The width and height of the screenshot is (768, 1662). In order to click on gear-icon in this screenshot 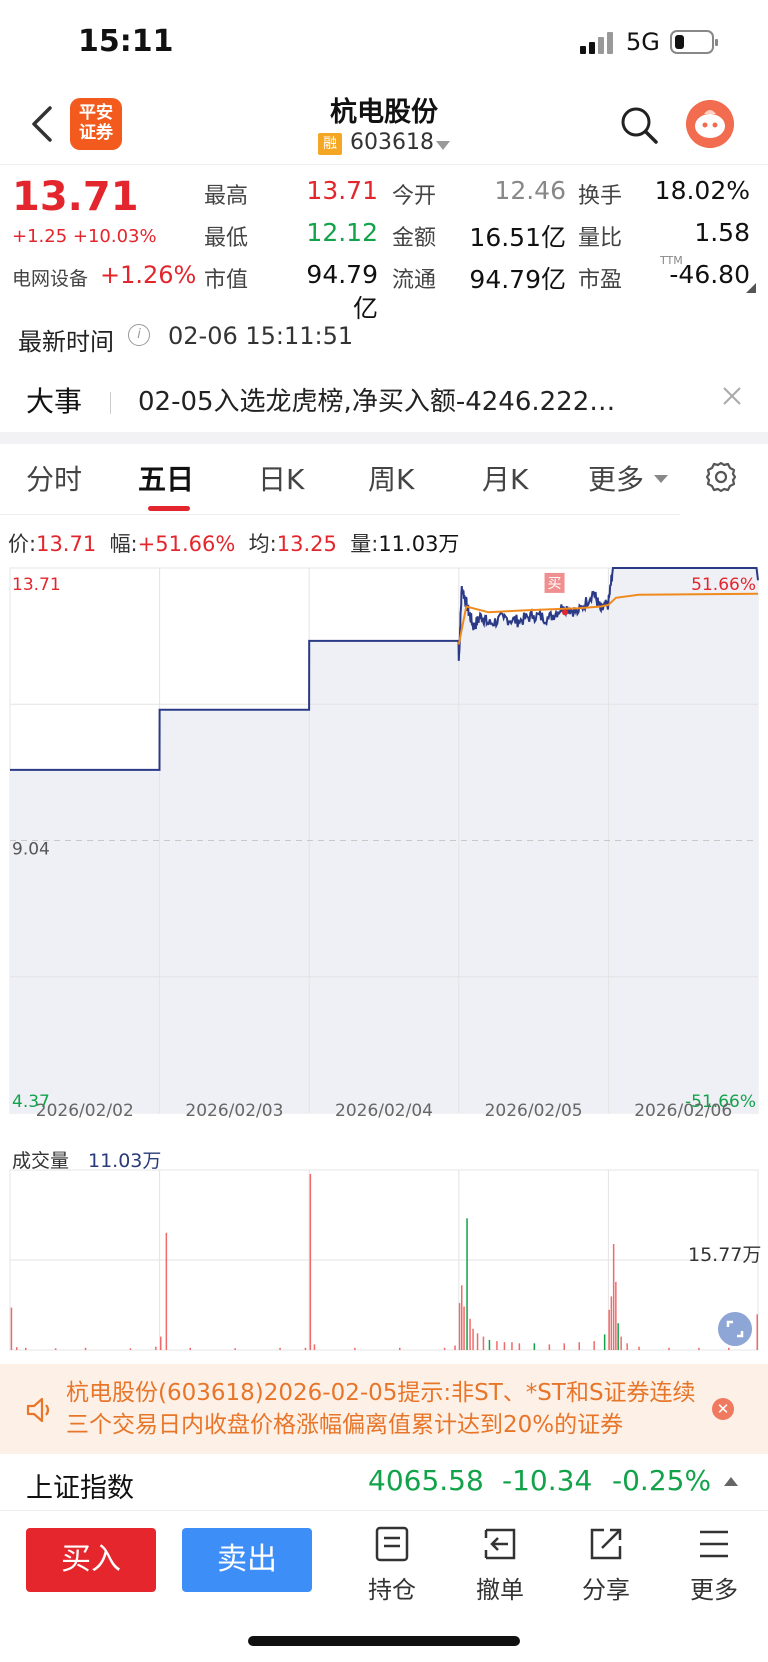, I will do `click(721, 477)`.